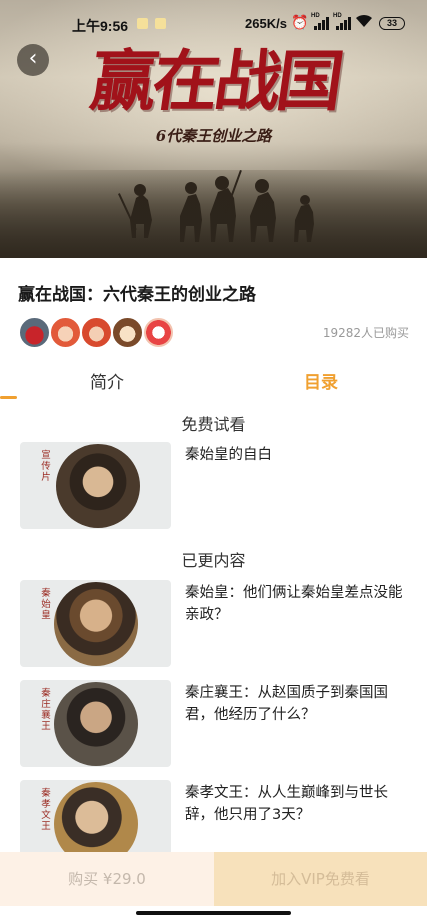 The height and width of the screenshot is (922, 427). What do you see at coordinates (286, 804) in the screenshot?
I see `episode-title: 秦孝文王：从人生巅峰到与世长辞，他只用了3天？` at bounding box center [286, 804].